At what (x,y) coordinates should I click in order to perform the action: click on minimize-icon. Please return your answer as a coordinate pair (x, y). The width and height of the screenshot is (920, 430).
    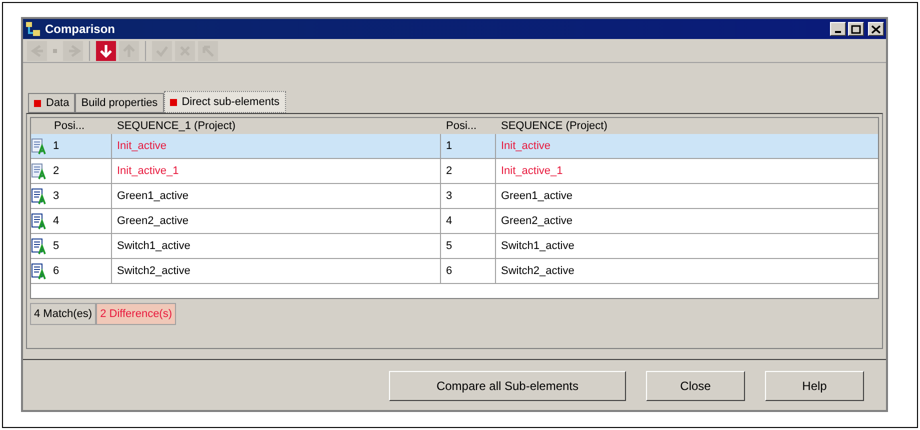
    Looking at the image, I should click on (838, 31).